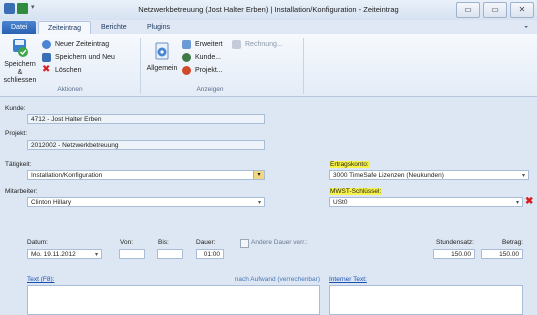  Describe the element at coordinates (468, 10) in the screenshot. I see `minimize-button: ▭` at that location.